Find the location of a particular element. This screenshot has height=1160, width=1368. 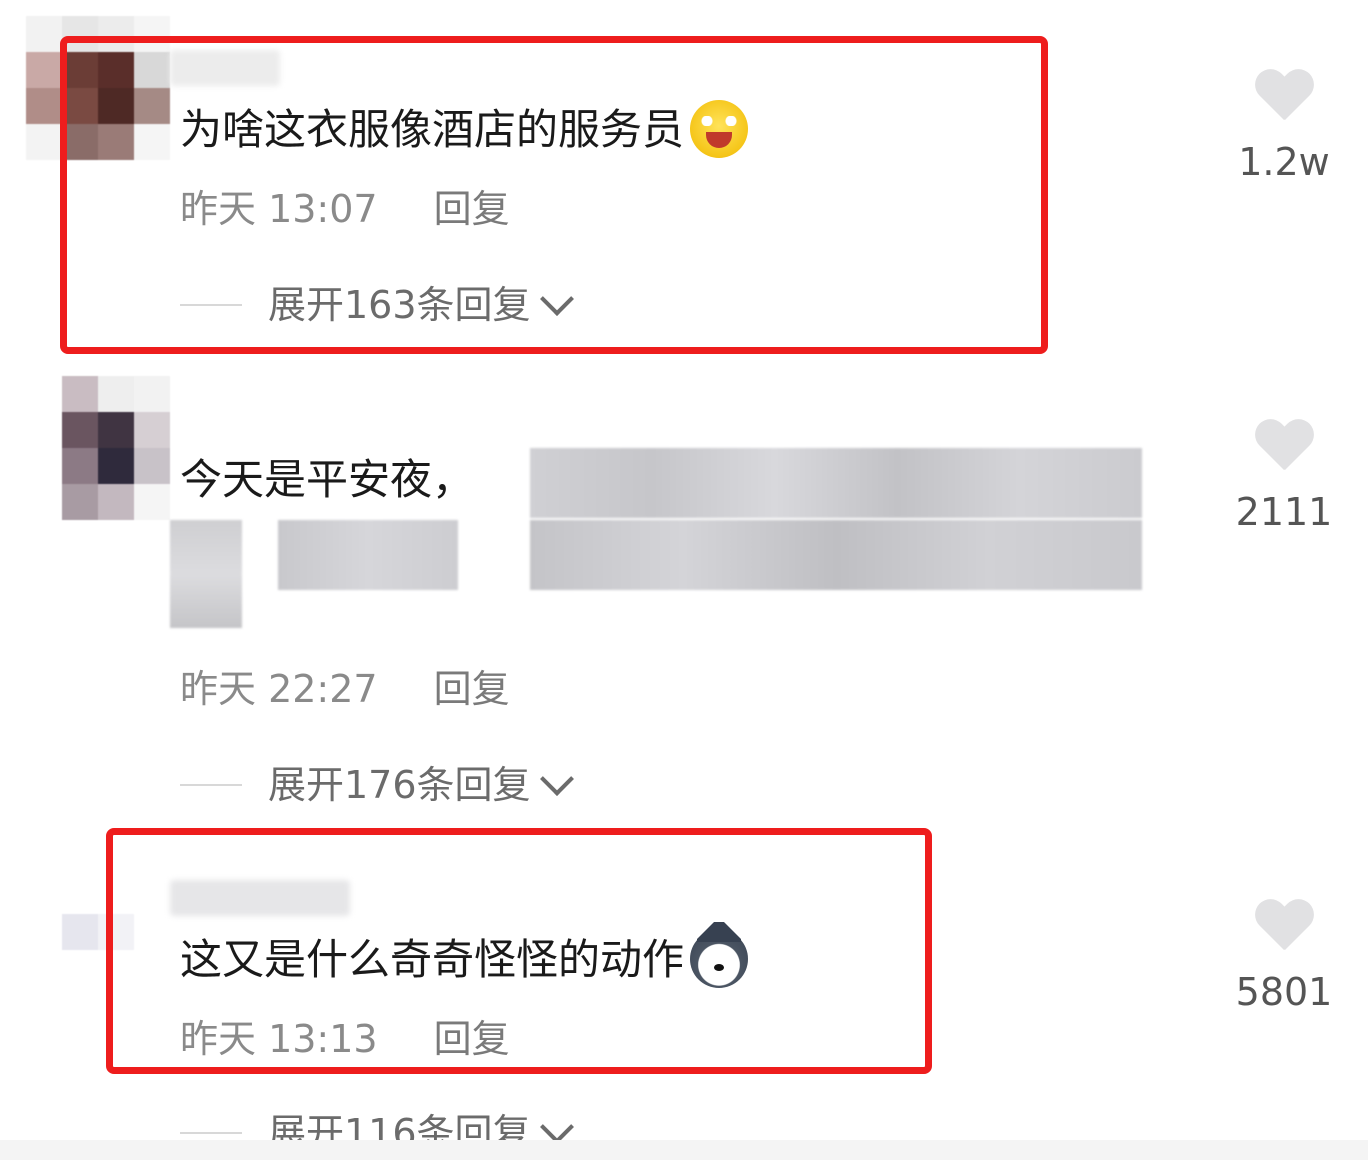

like-count: 1.2w is located at coordinates (1284, 162).